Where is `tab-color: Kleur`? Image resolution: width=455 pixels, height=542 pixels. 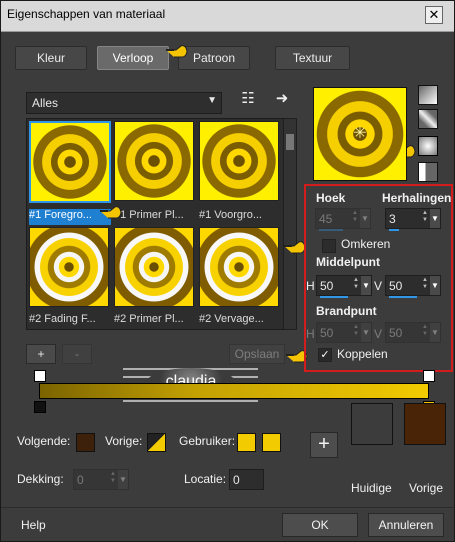
tab-color: Kleur is located at coordinates (51, 58).